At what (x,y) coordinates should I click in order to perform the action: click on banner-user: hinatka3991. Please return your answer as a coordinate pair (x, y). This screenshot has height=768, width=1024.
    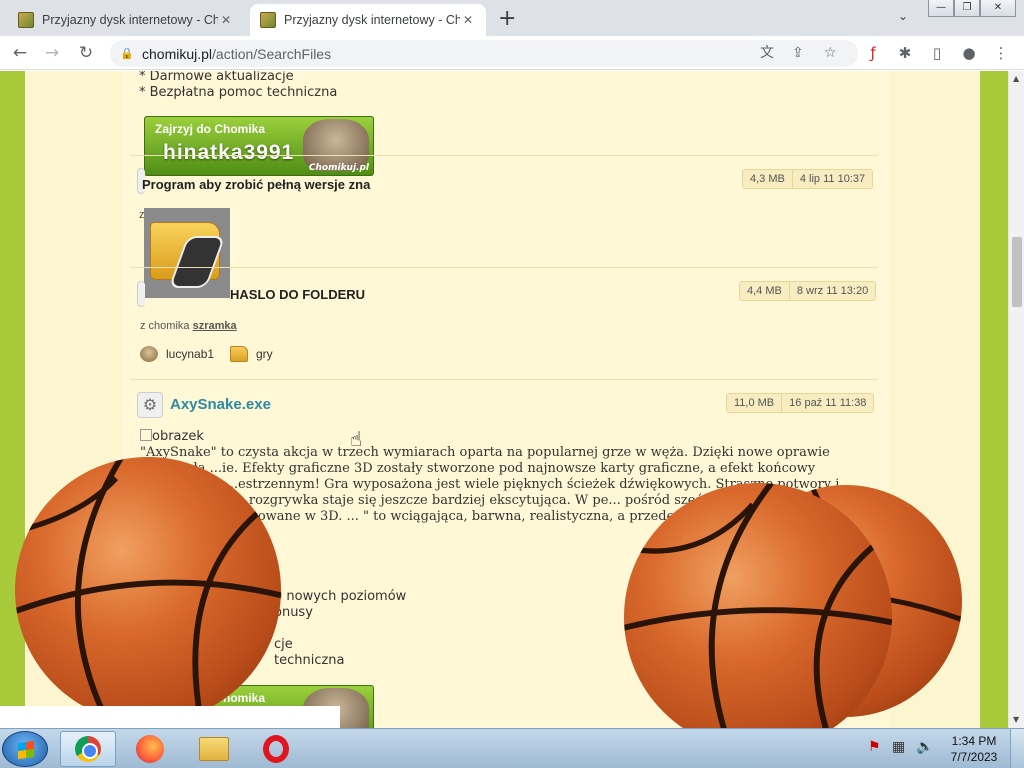
    Looking at the image, I should click on (229, 152).